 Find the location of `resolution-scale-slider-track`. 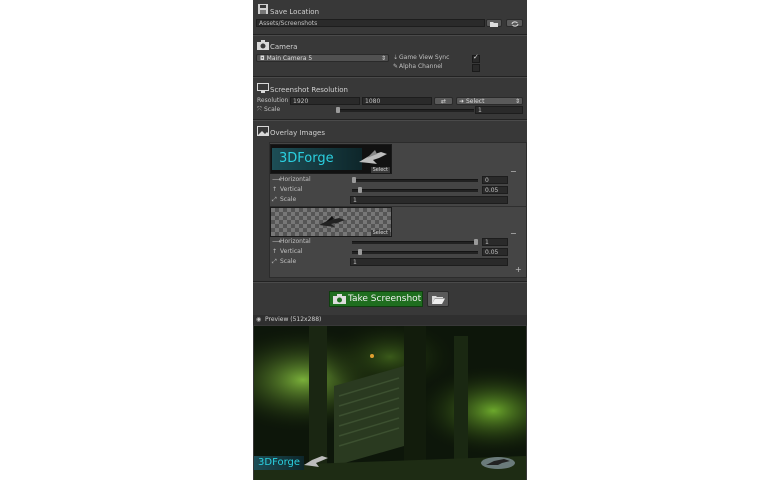

resolution-scale-slider-track is located at coordinates (405, 110).